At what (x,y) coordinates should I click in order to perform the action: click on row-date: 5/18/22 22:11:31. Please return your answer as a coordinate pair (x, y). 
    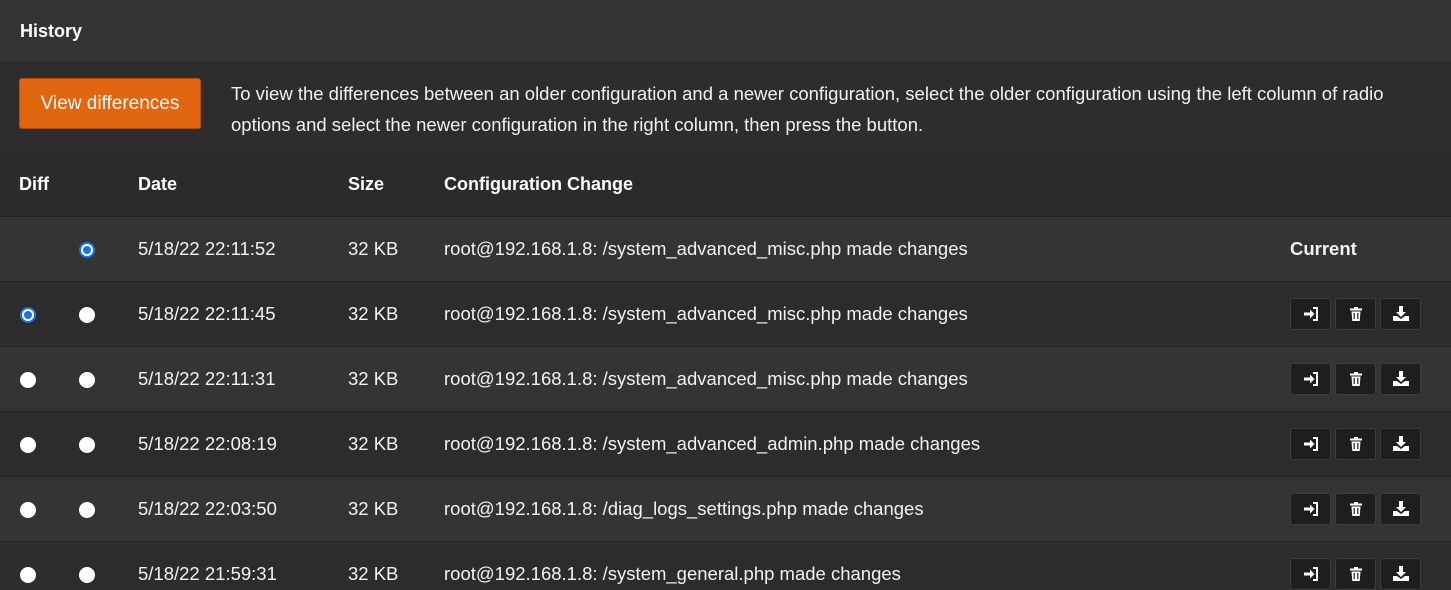
    Looking at the image, I should click on (207, 378).